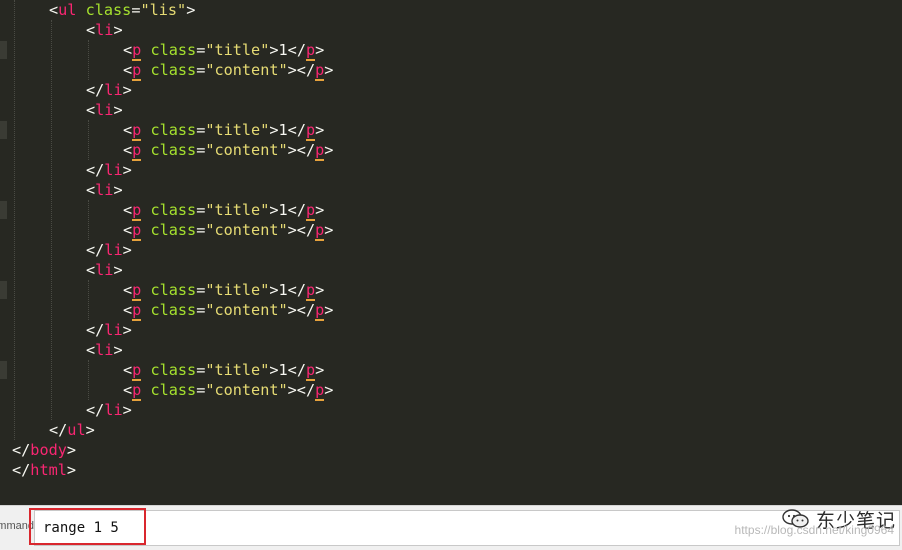 This screenshot has height=550, width=902. I want to click on code-line: </body>, so click(44, 450).